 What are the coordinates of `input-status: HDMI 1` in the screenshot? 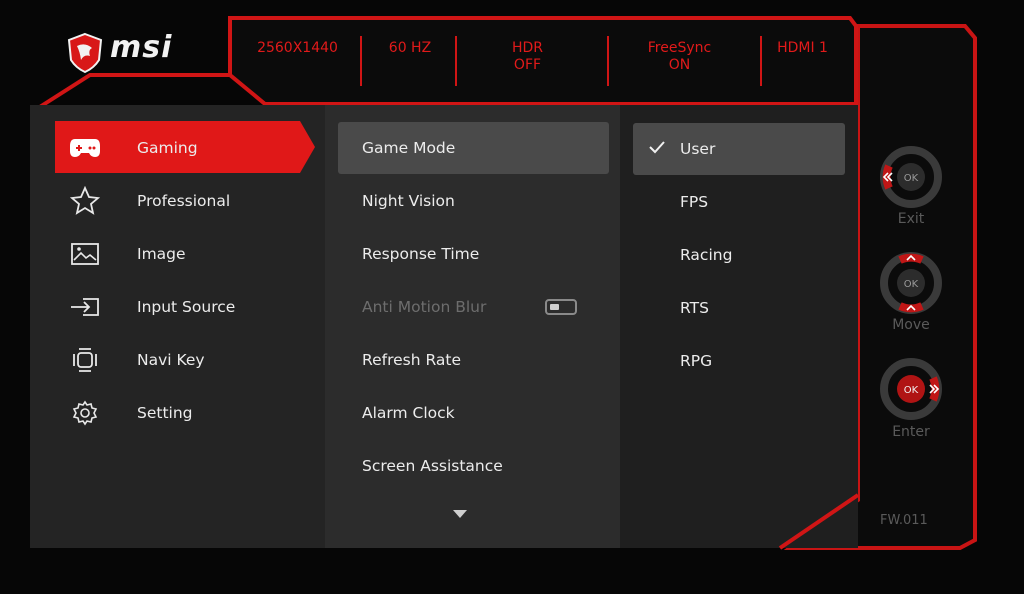 It's located at (802, 48).